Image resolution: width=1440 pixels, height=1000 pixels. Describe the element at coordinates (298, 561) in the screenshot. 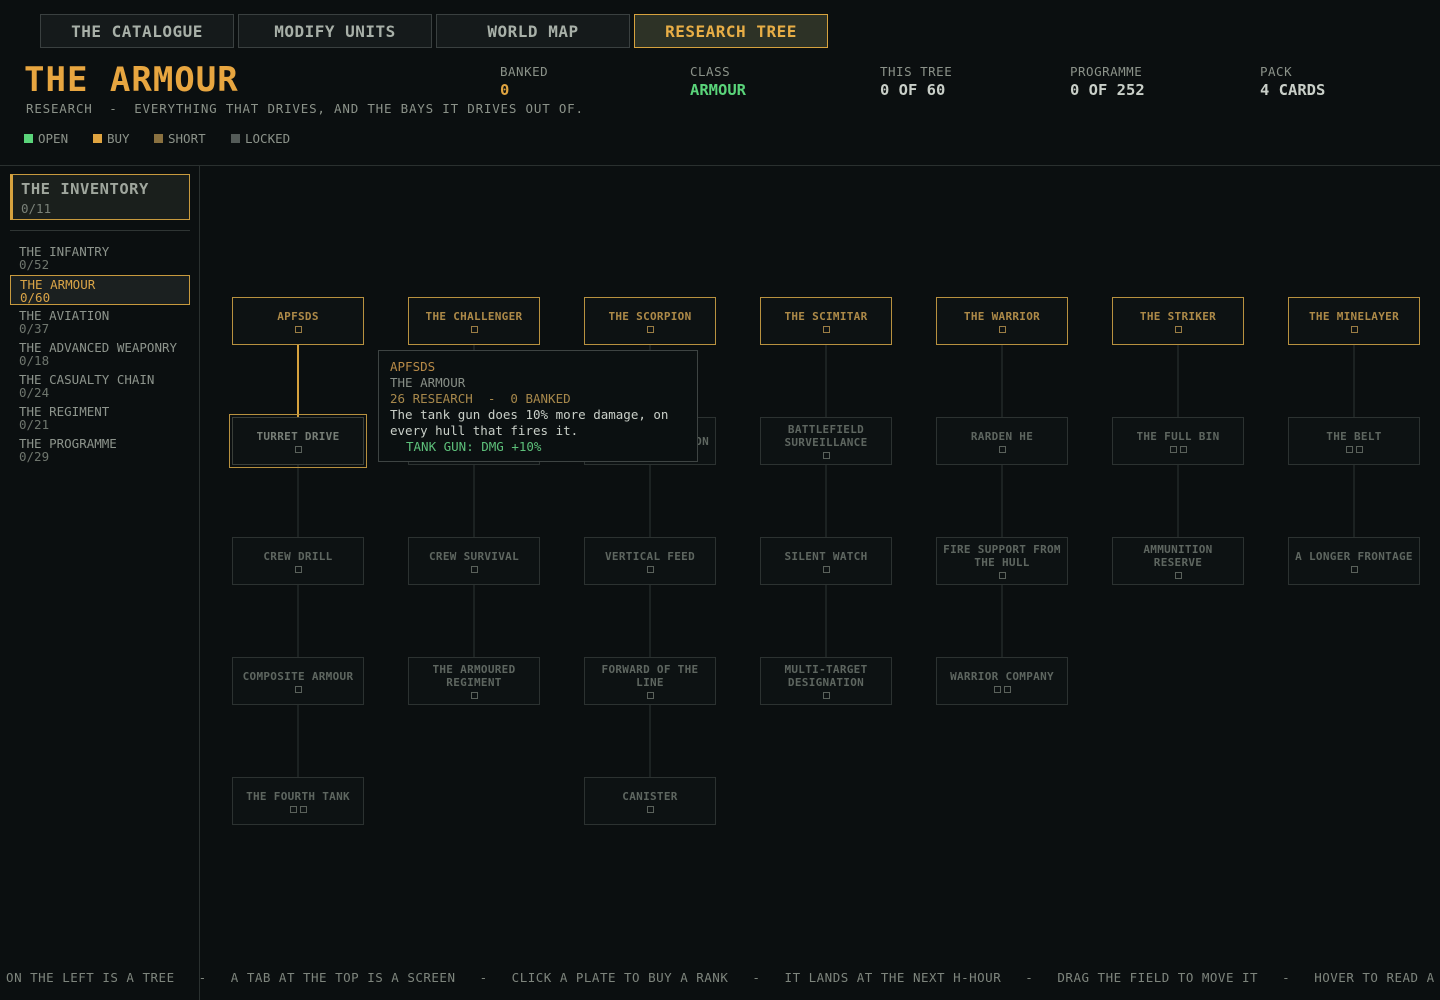

I see `research-node-crew-drill: CREW DRILL` at that location.